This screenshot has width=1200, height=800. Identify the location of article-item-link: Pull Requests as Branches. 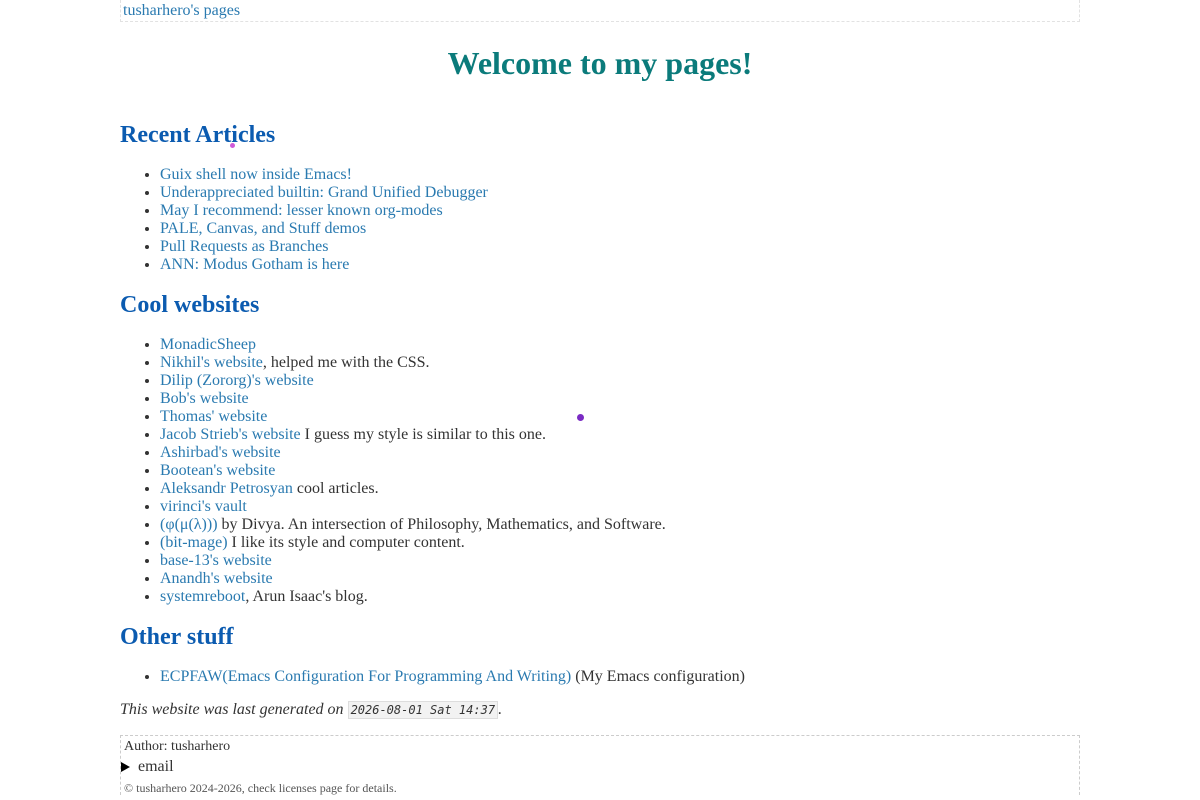
(244, 246).